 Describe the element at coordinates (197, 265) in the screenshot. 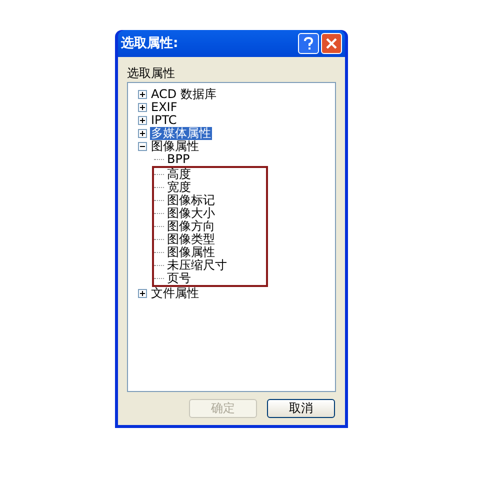

I see `tree-item: 未压缩尺寸` at that location.